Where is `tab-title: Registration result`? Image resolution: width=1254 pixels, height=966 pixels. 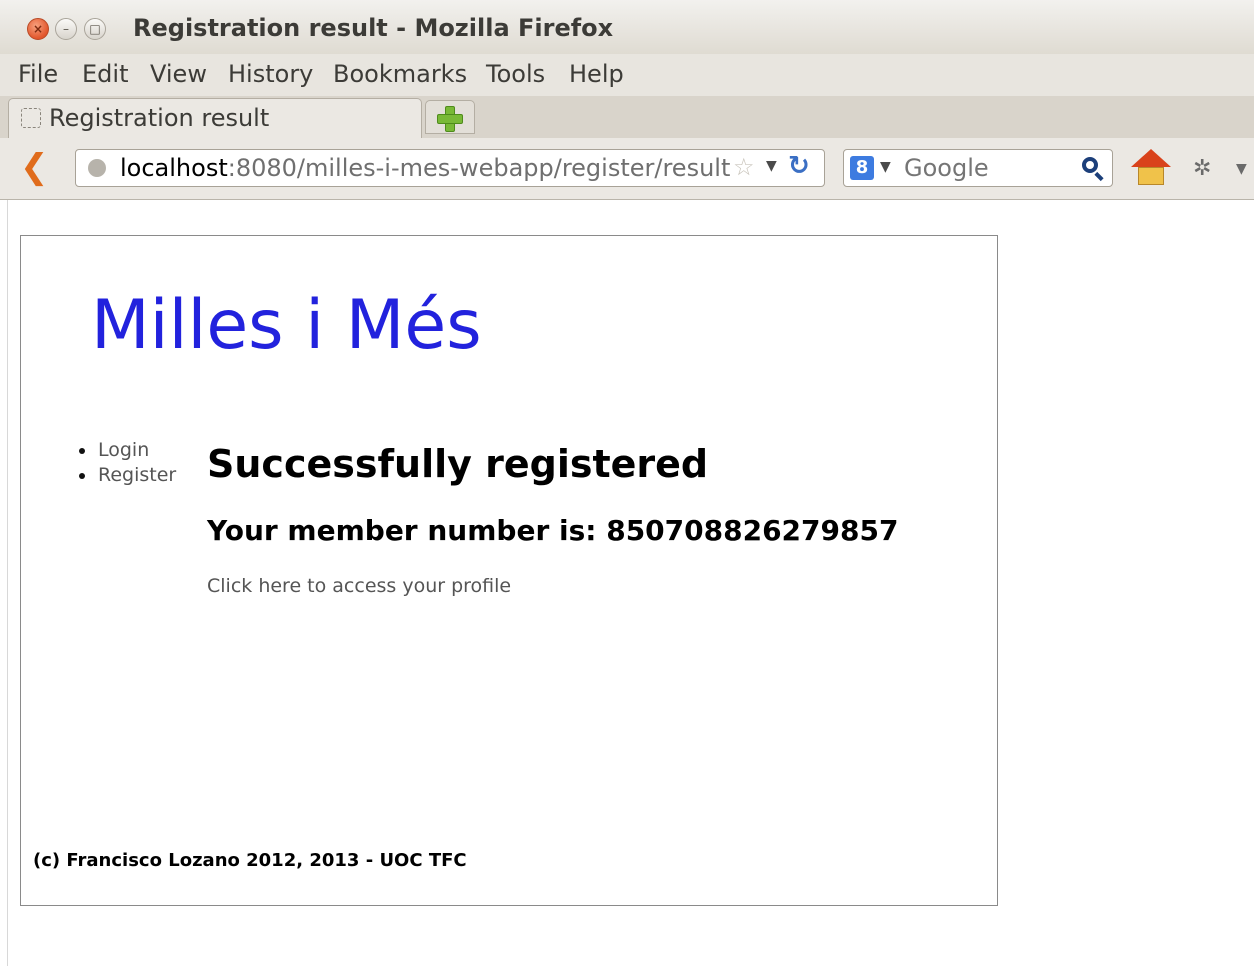
tab-title: Registration result is located at coordinates (159, 118).